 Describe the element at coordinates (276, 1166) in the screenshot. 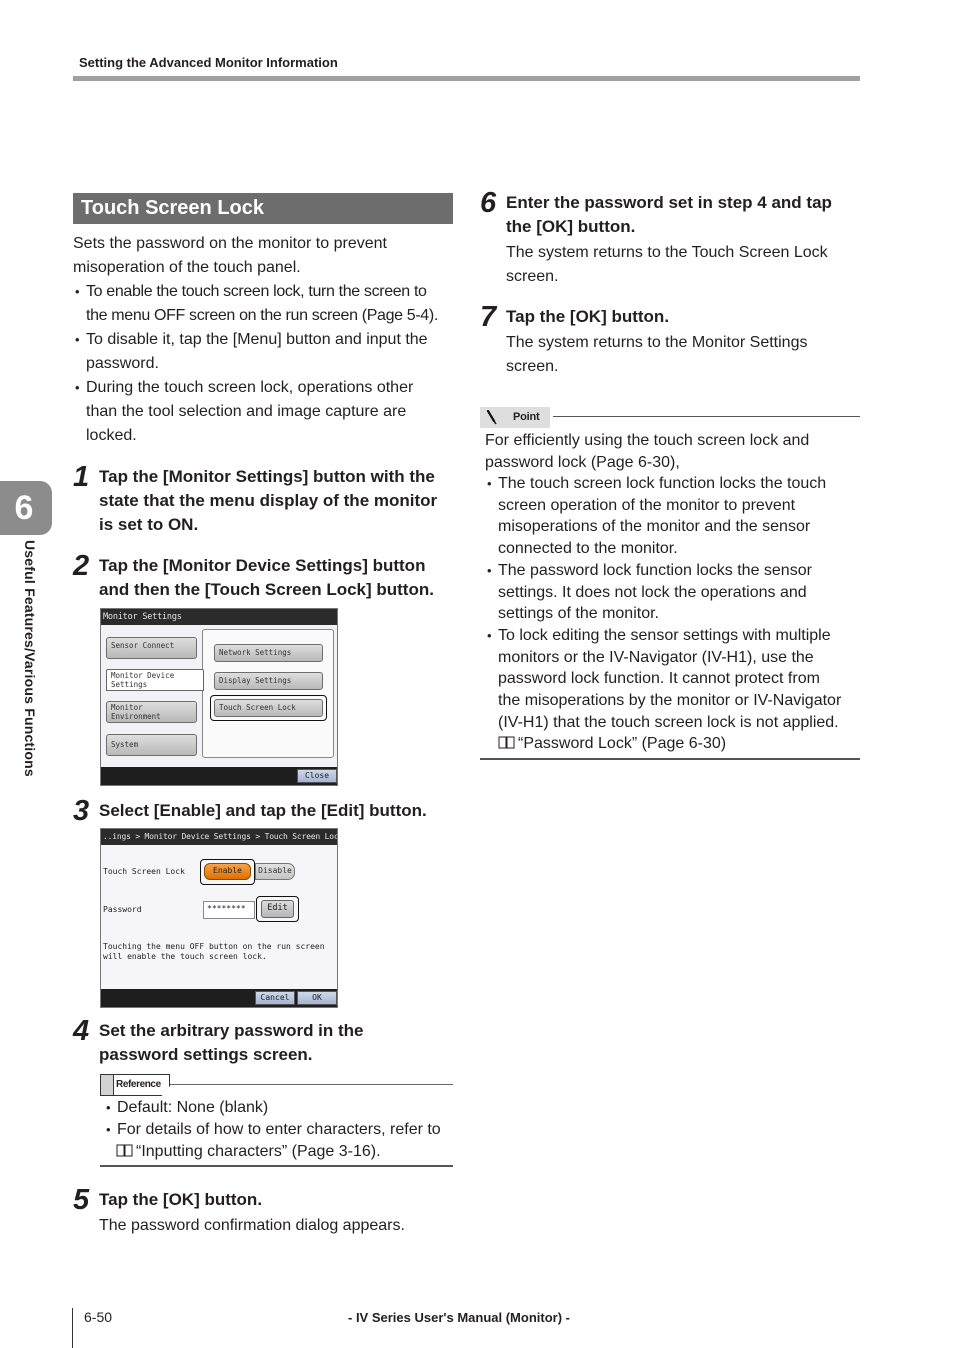

I see `reference-bottom-rule` at that location.